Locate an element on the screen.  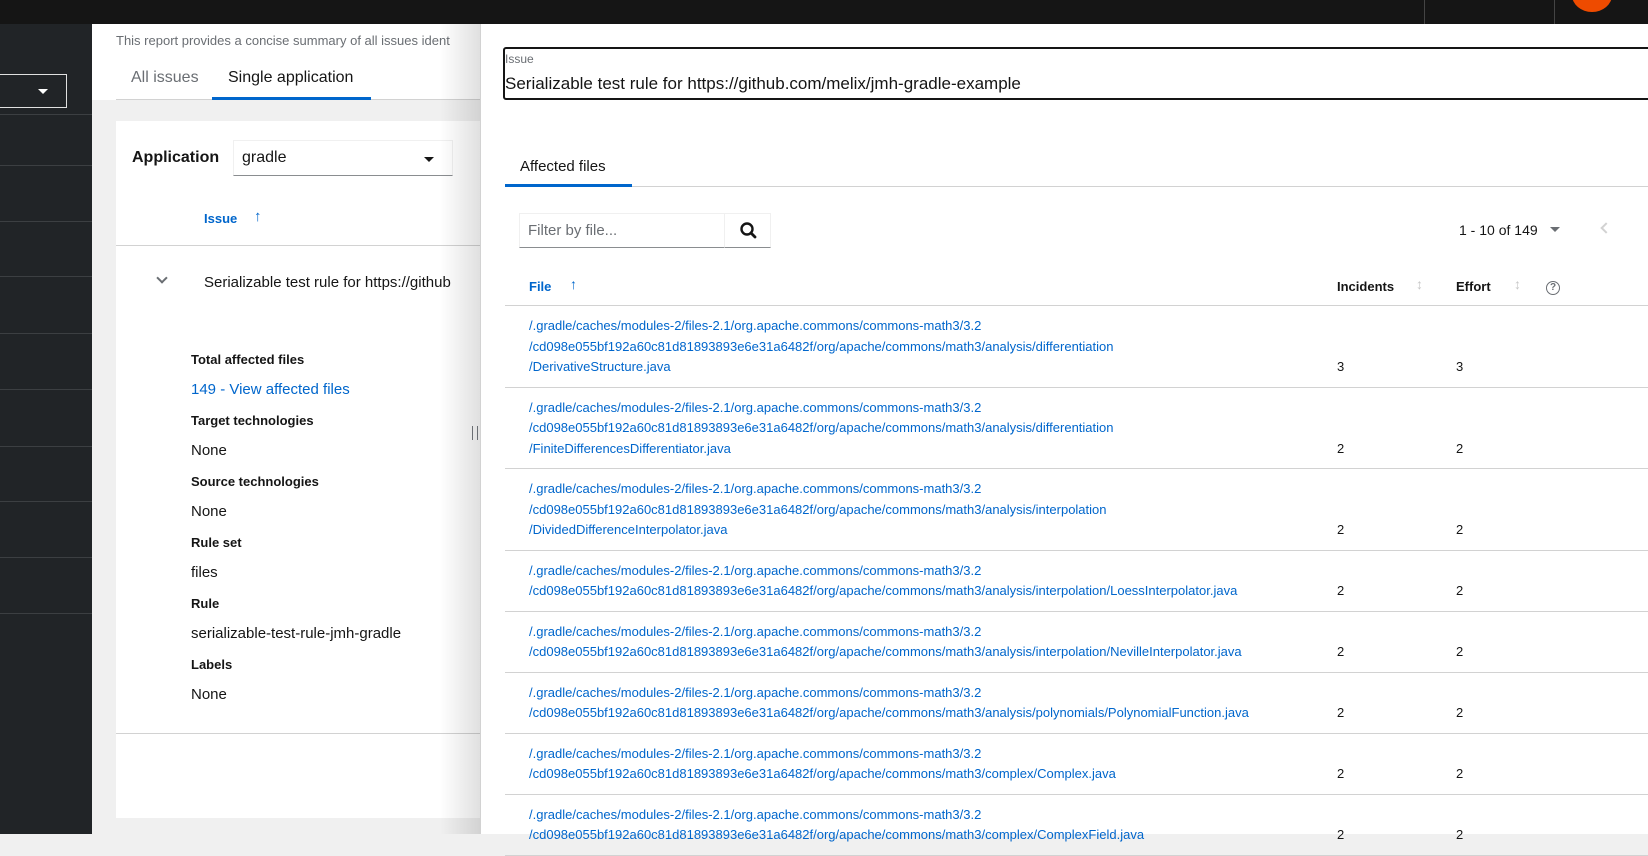
application-select-value: gradle is located at coordinates (264, 157).